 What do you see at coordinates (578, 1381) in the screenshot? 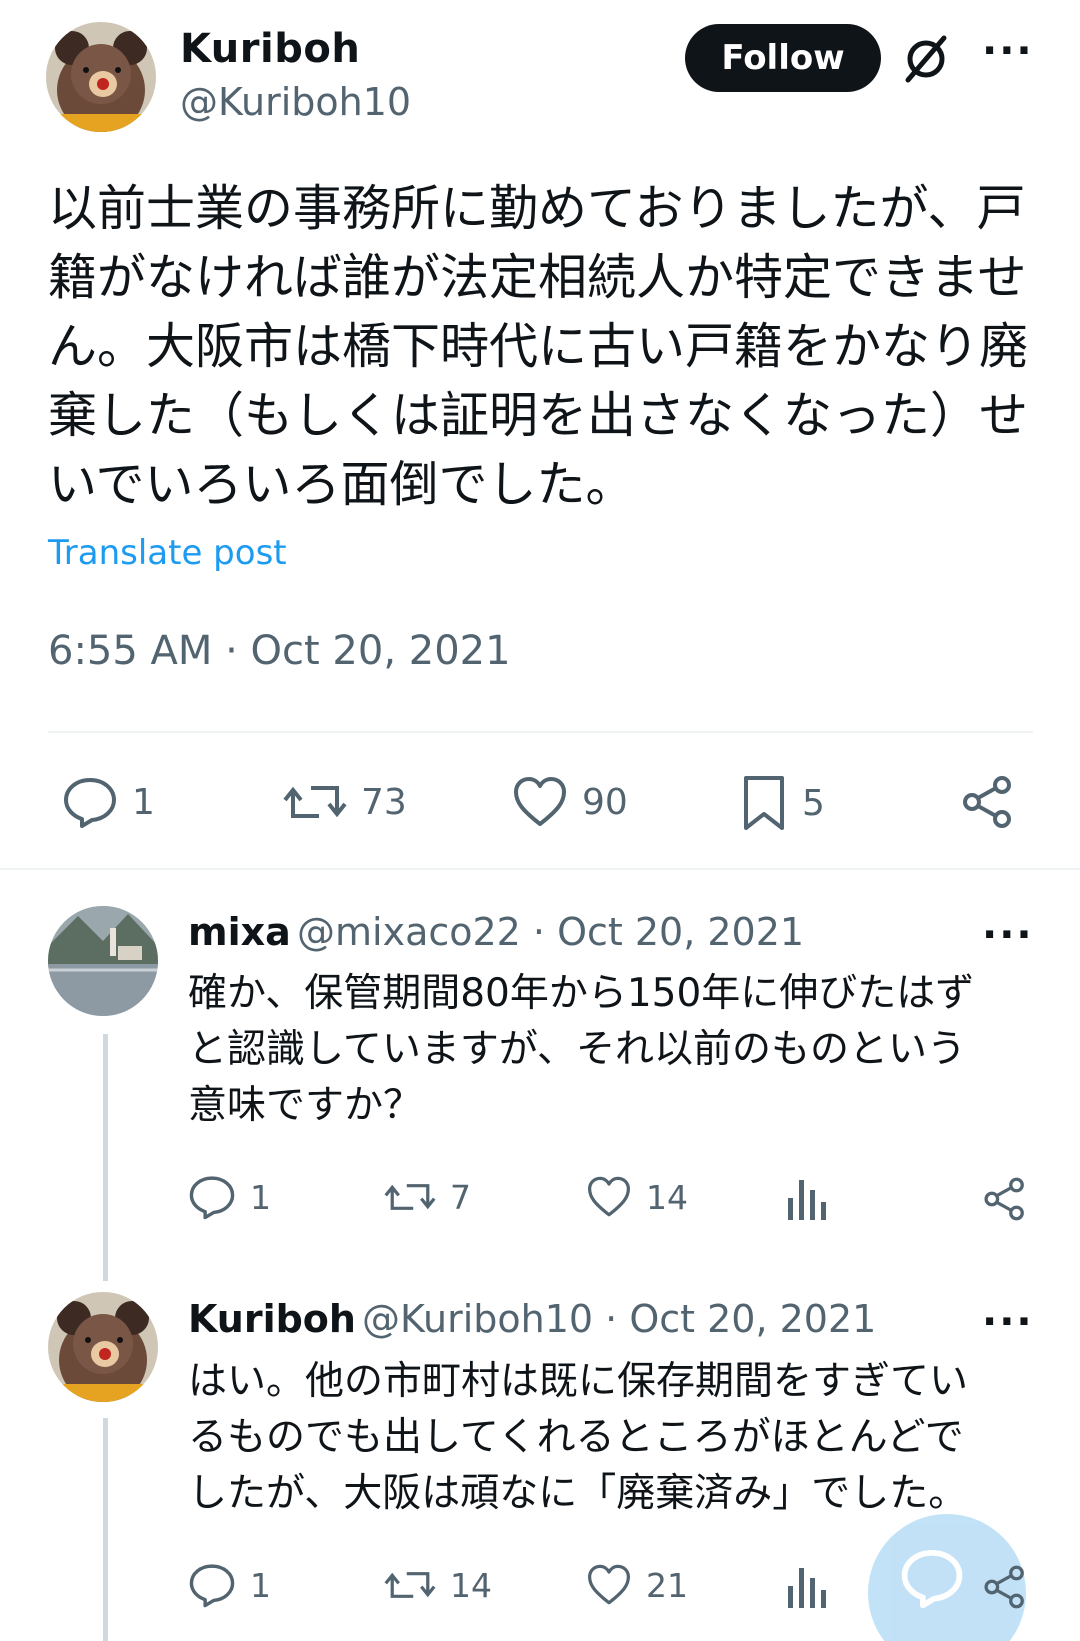
I see `reply-text-line: はい。他の市町村は既に保存期間をすぎてい` at bounding box center [578, 1381].